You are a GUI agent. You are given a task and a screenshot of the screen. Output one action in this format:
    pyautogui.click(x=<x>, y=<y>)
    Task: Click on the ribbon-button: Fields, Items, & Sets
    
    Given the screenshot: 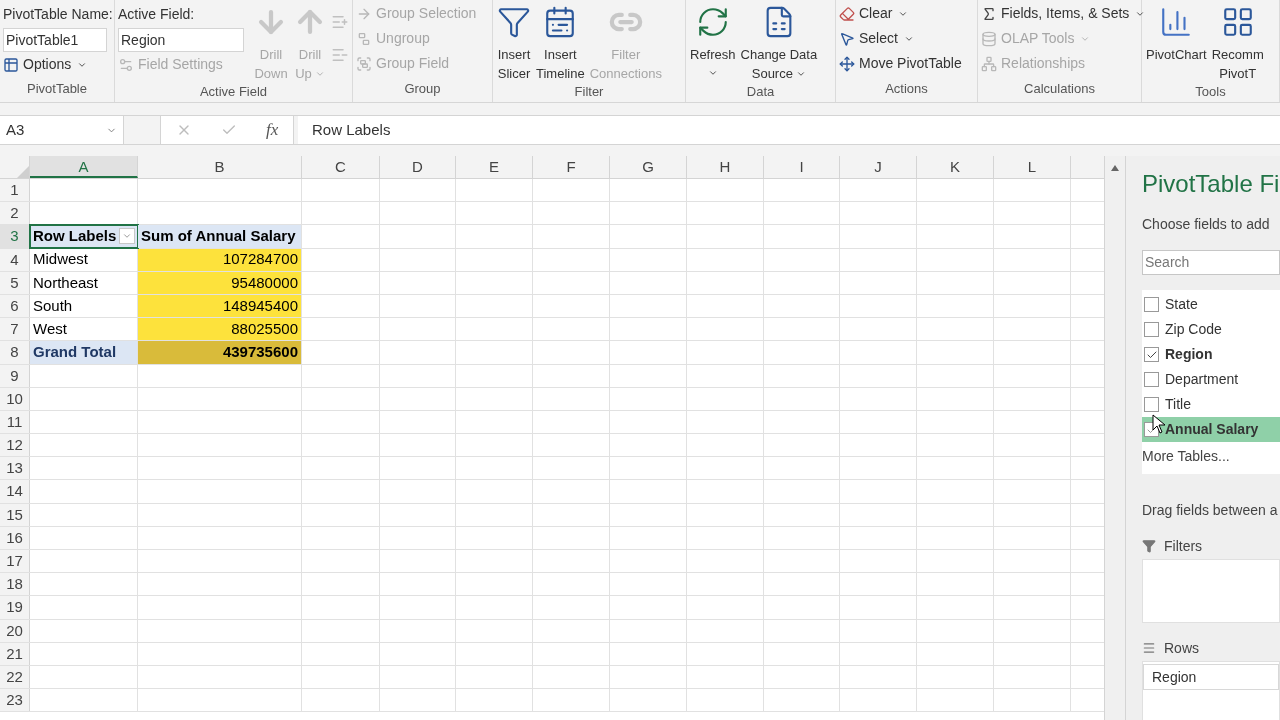 What is the action you would take?
    pyautogui.click(x=1063, y=13)
    